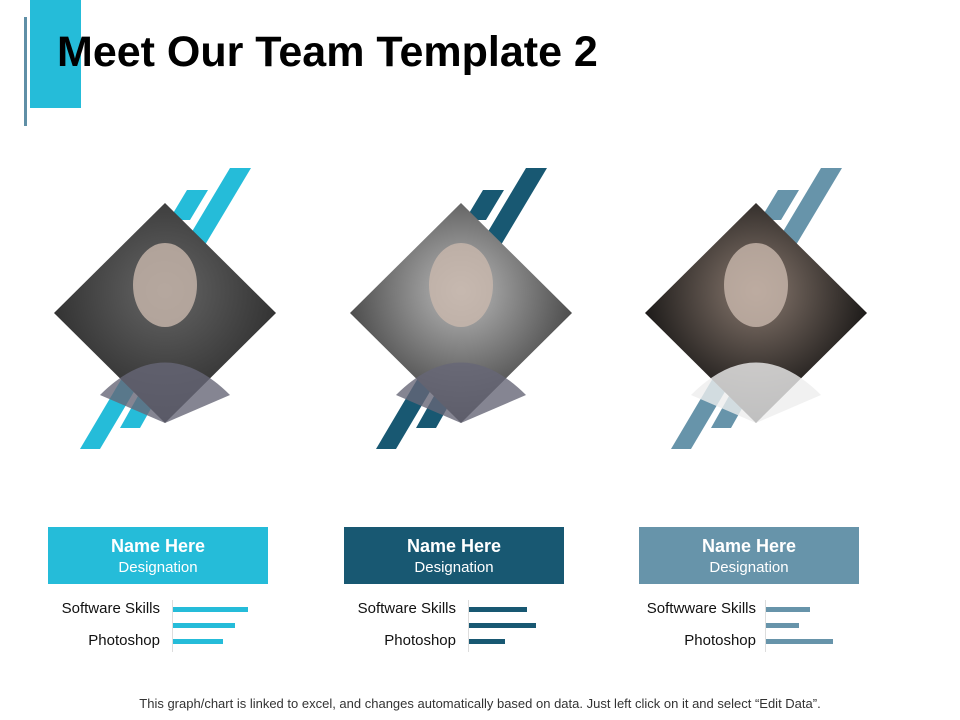 This screenshot has height=720, width=960. Describe the element at coordinates (741, 626) in the screenshot. I see `skills-chart: Softwware Skills Photoshop` at that location.